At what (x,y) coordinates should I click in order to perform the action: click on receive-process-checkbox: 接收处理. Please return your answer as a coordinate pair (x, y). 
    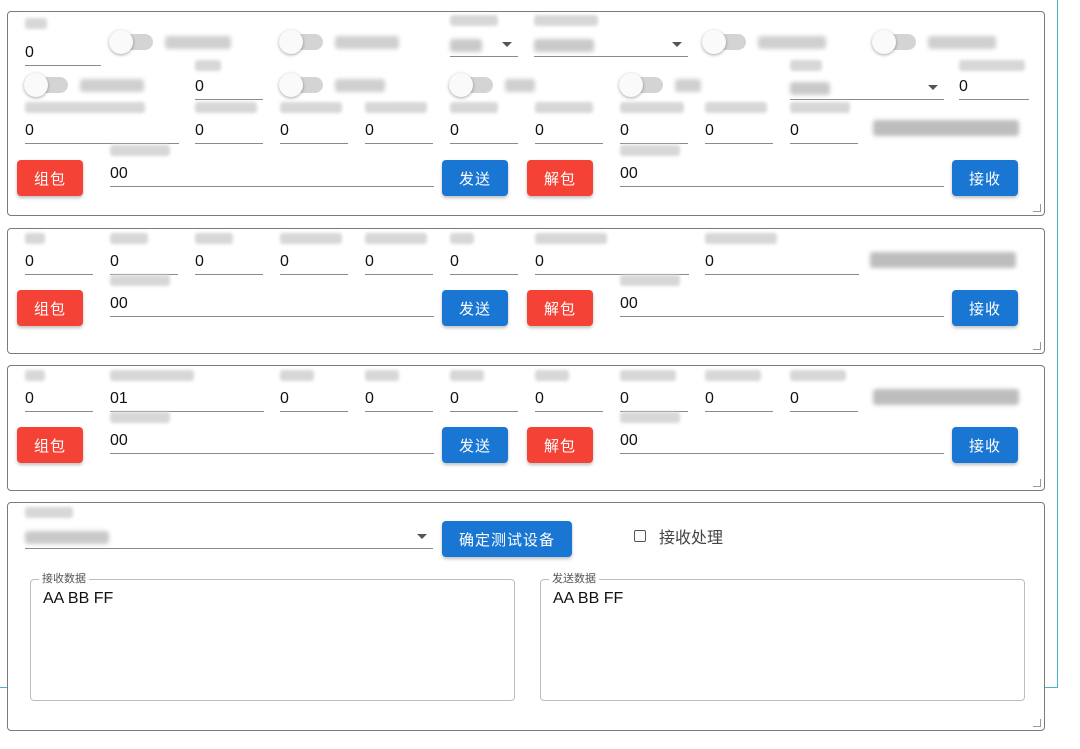
    Looking at the image, I should click on (678, 536).